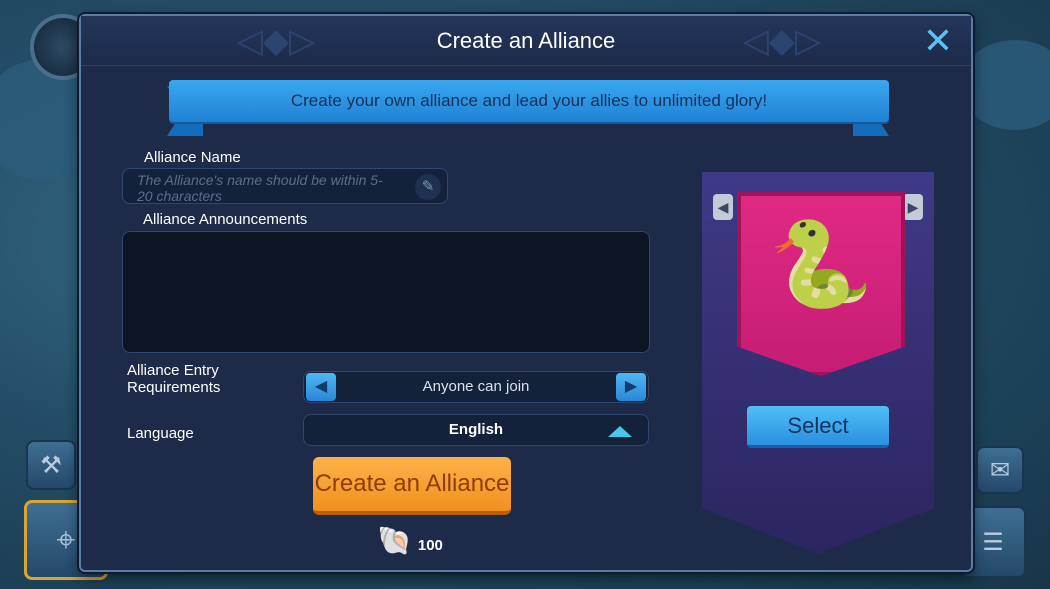  I want to click on pencil-icon: ✎, so click(428, 187).